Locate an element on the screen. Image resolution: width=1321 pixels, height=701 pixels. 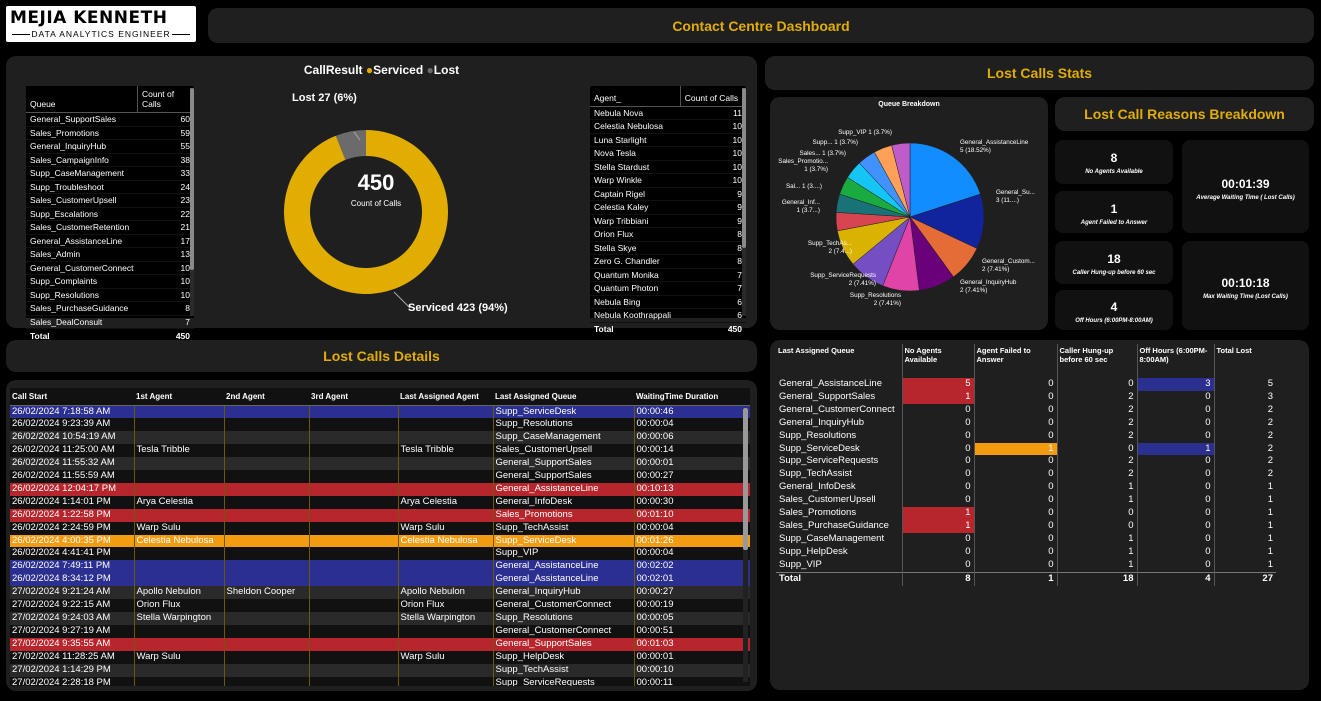
queue-row: Supp_Complaints 10 is located at coordinates (110, 281).